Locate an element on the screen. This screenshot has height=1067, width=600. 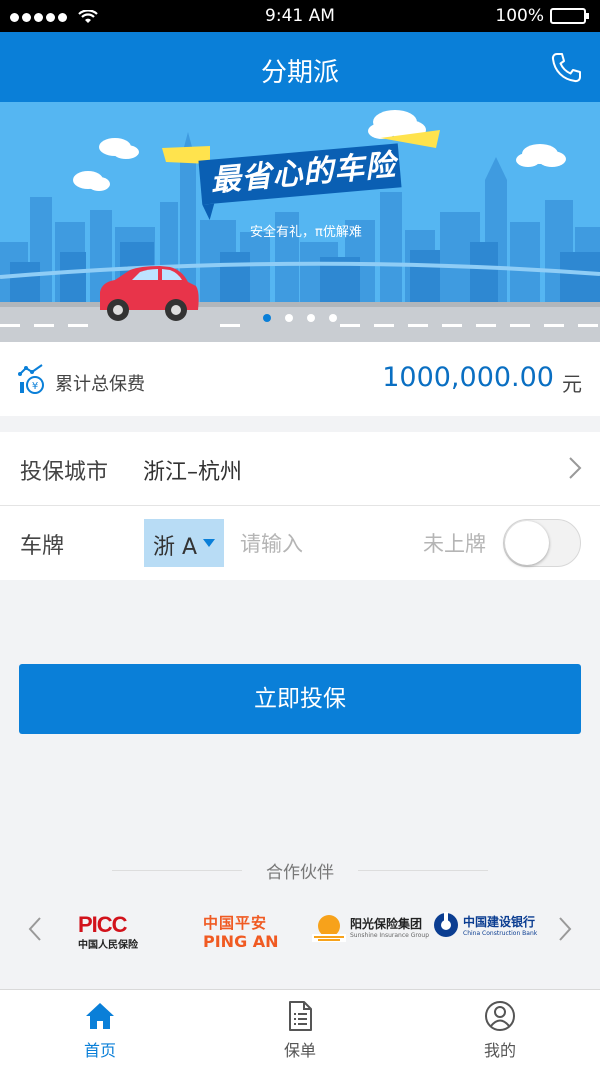
total-premium-unit: 元 is located at coordinates (572, 384).